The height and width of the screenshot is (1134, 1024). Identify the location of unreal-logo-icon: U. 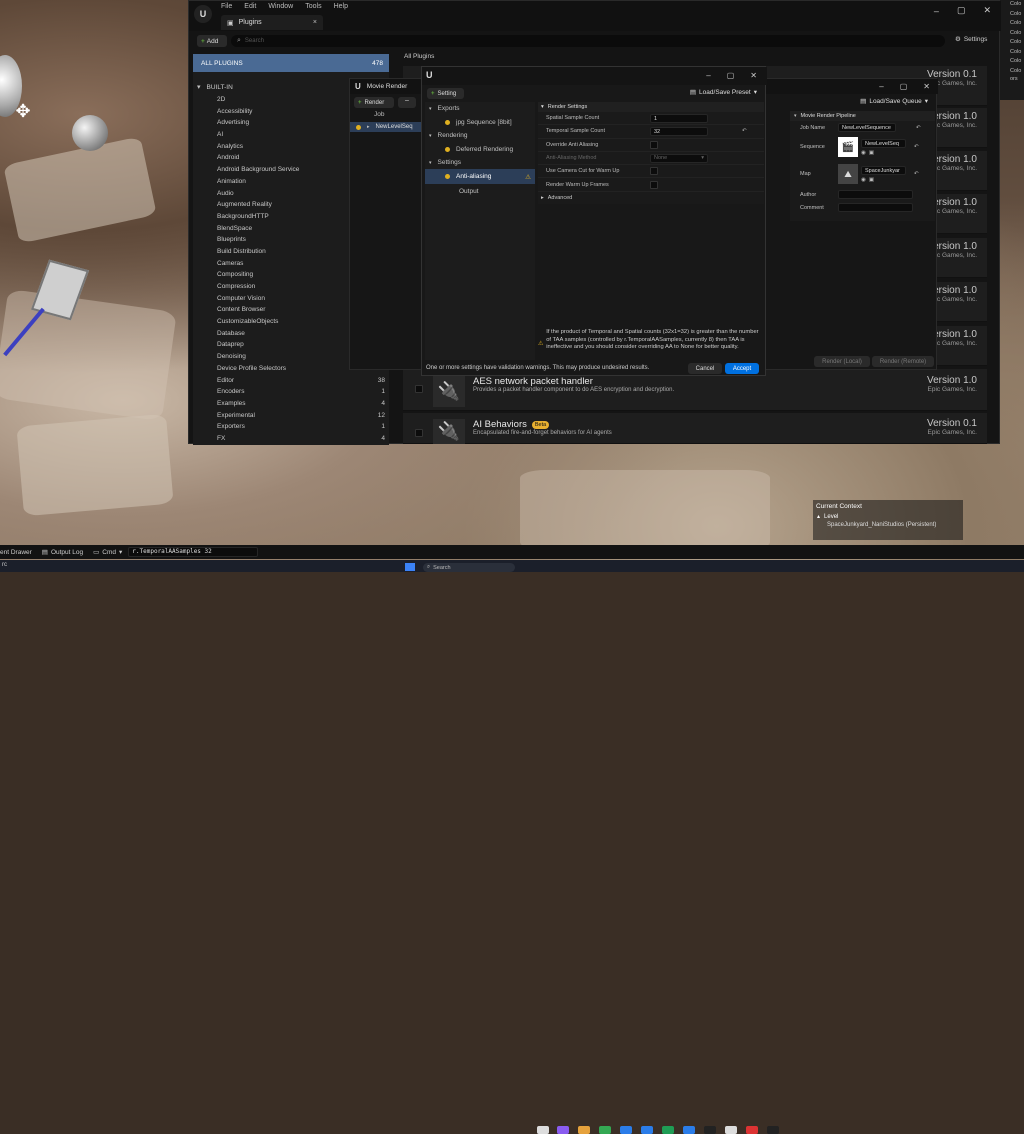
(358, 86).